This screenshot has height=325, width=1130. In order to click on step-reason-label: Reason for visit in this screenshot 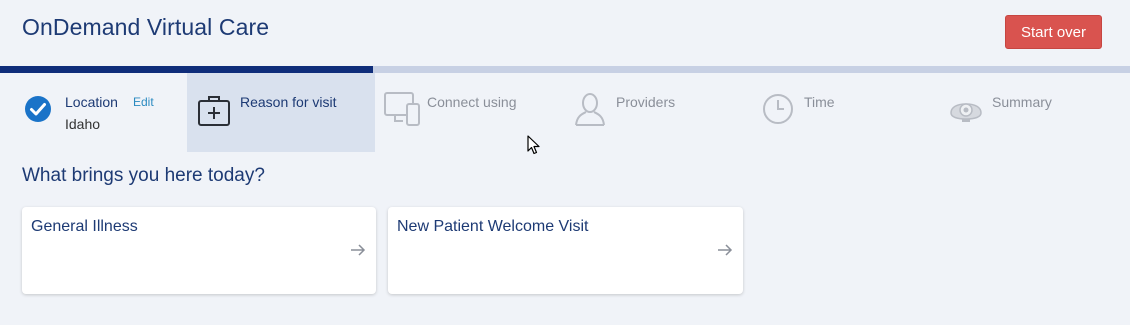, I will do `click(288, 102)`.